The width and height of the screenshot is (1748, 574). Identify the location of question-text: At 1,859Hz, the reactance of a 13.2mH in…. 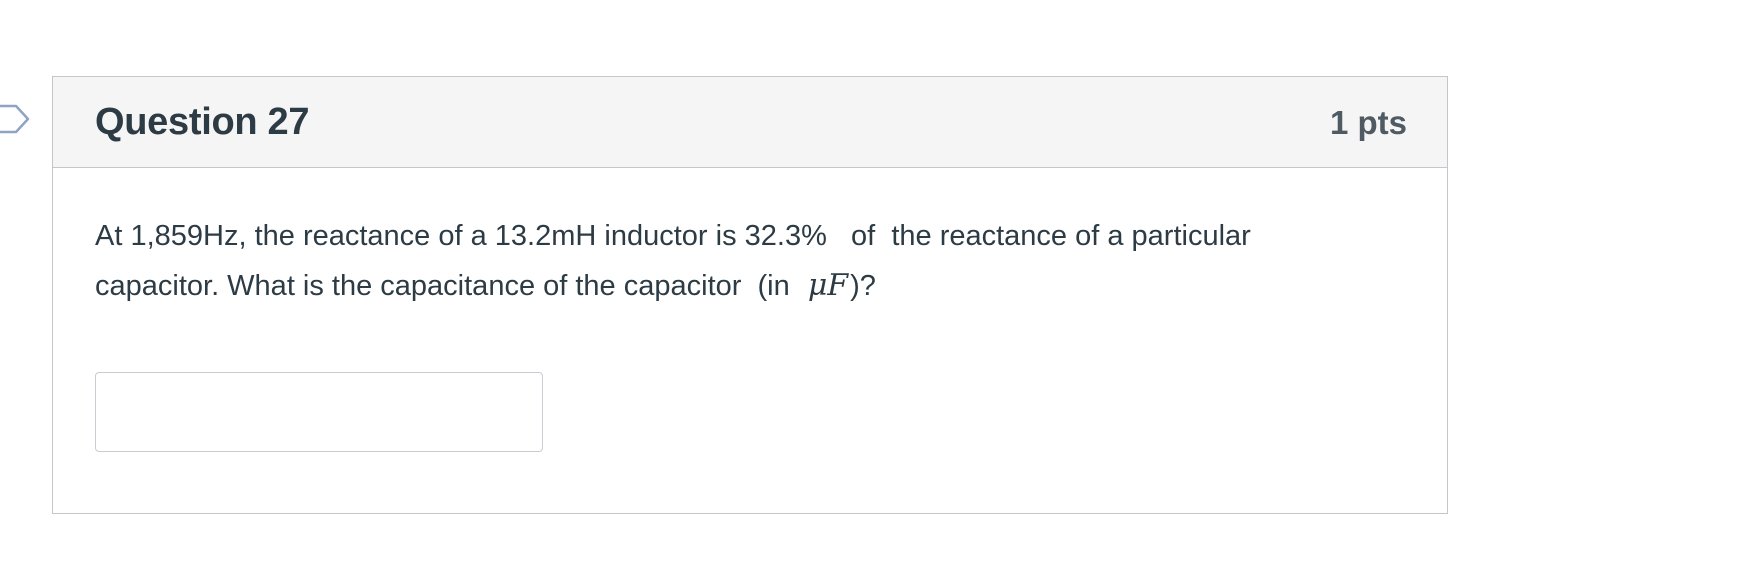
(760, 261).